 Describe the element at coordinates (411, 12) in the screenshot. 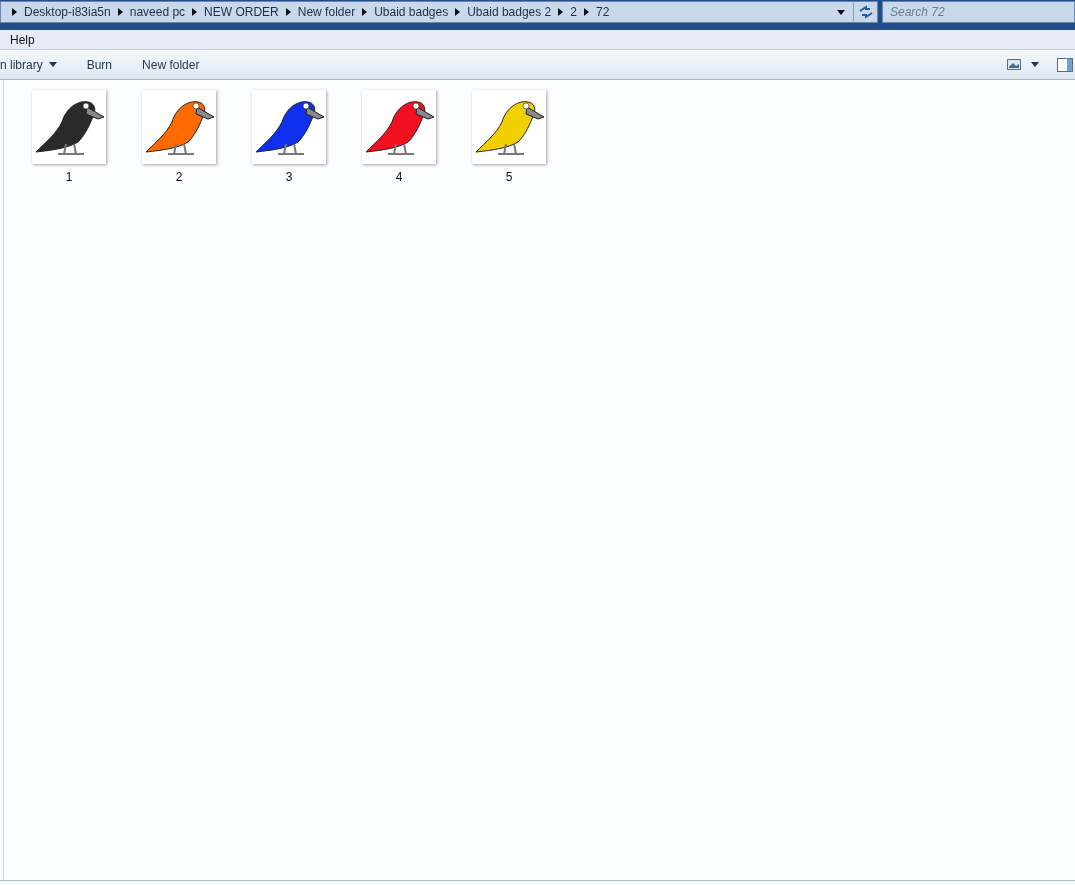

I see `breadcrumb-item: Ubaid badges` at that location.